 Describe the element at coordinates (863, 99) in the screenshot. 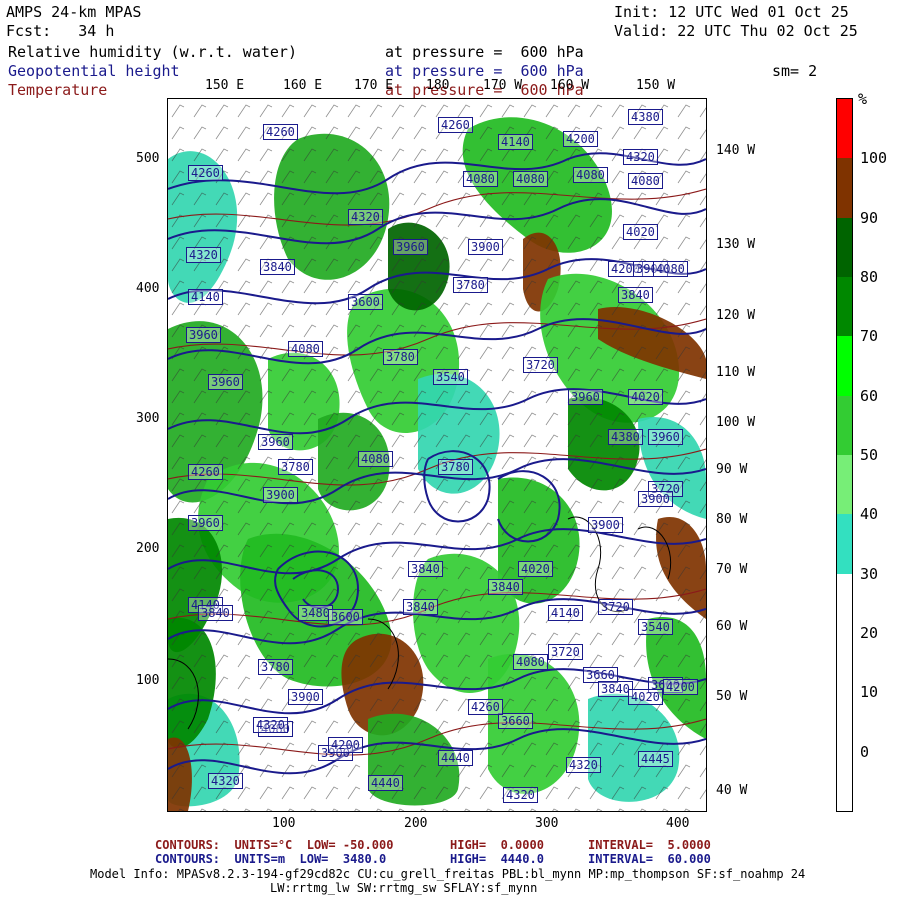

I see `colorbar-unit: %` at that location.